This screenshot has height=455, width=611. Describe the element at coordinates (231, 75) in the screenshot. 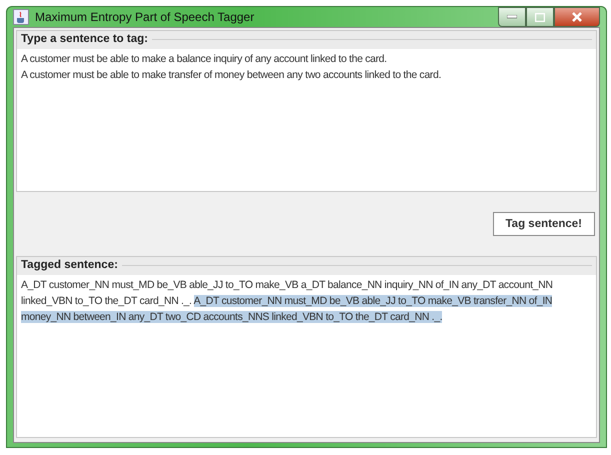

I see `sentence-line: A customer must be able to make transfer of money between any two accounts linked to the card.` at that location.